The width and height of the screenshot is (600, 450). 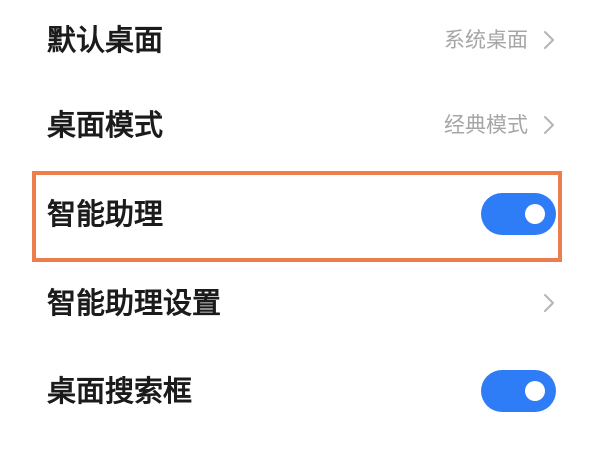 I want to click on setting-value: 经典模式, so click(x=486, y=124).